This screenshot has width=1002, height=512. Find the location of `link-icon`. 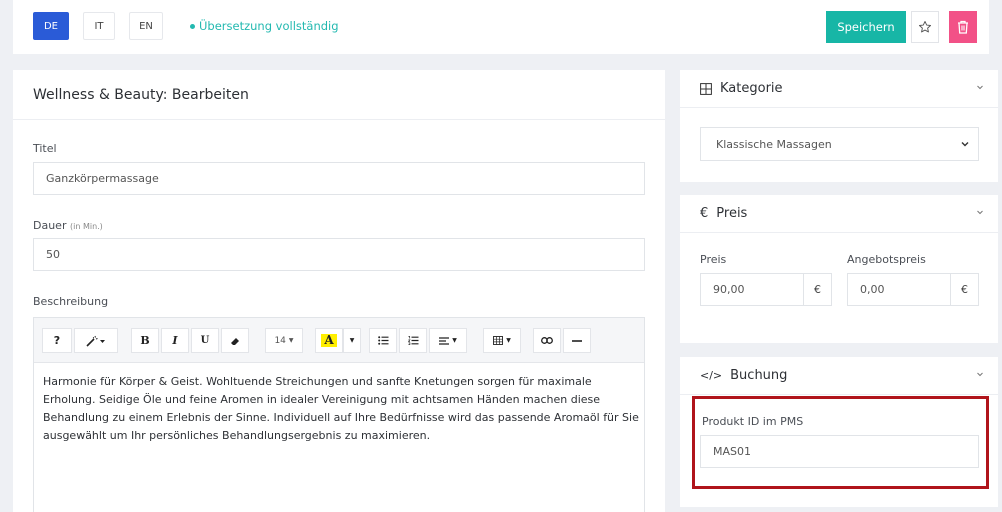

link-icon is located at coordinates (547, 340).